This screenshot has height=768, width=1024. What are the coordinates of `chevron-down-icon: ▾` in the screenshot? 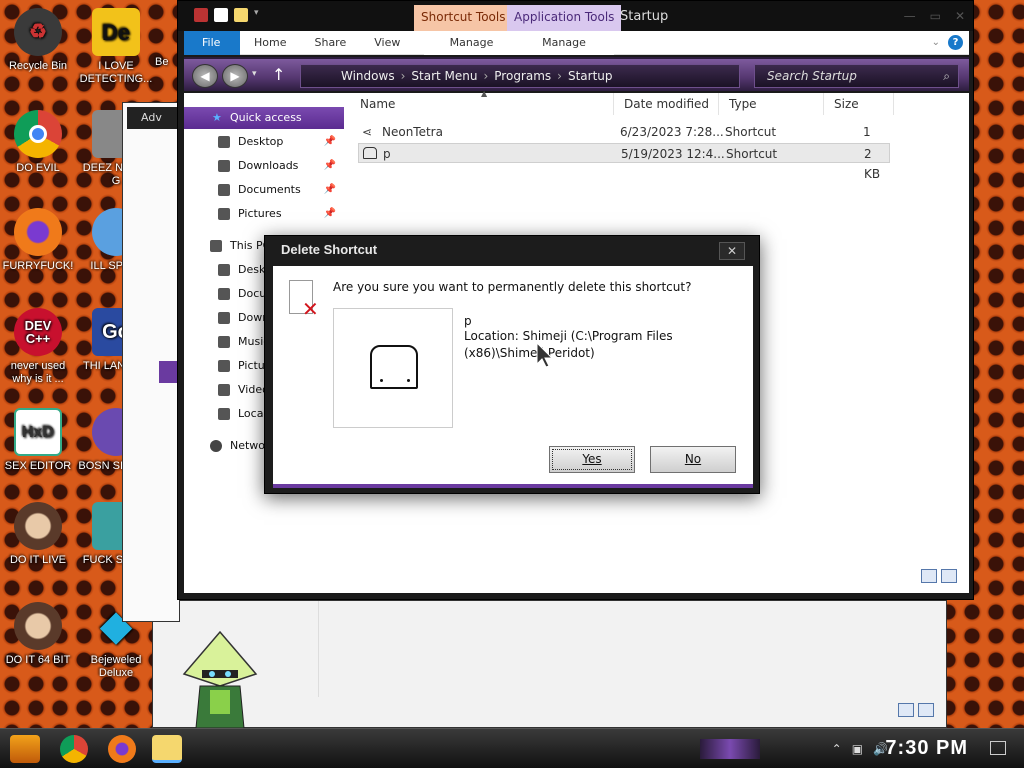 It's located at (261, 15).